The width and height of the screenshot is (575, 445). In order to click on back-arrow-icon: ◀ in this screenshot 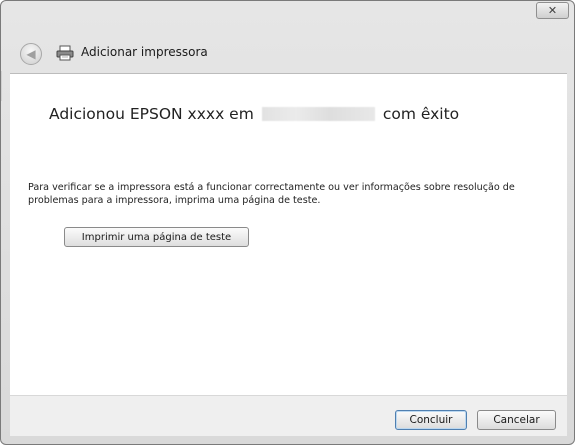, I will do `click(31, 53)`.